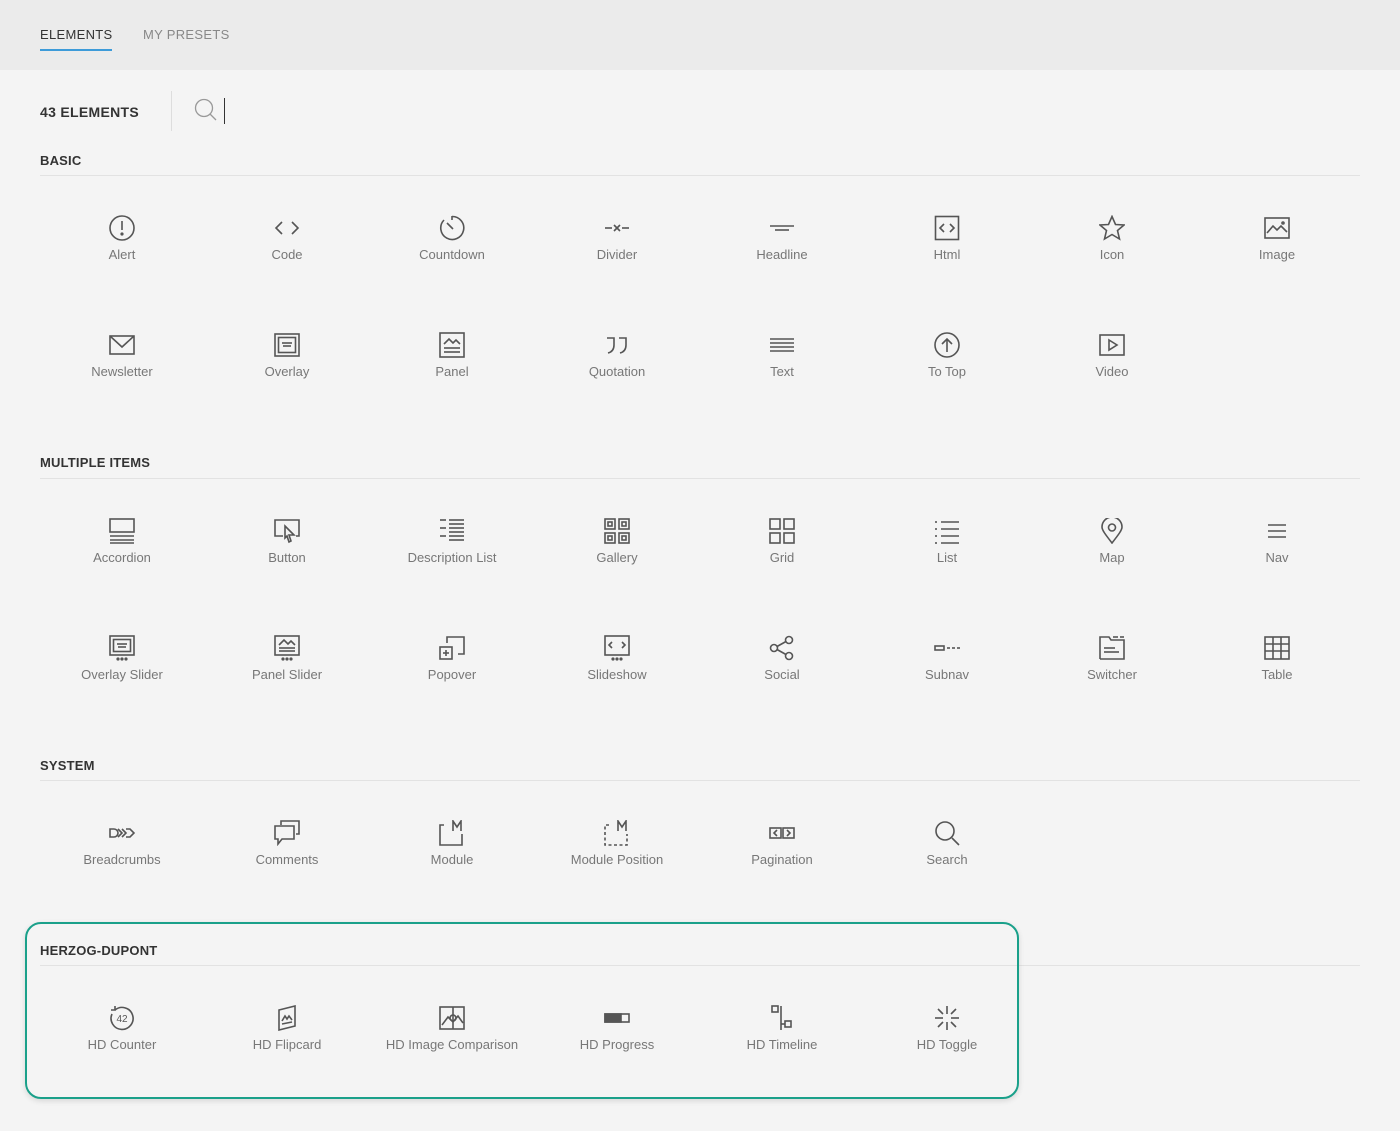 The width and height of the screenshot is (1400, 1131). What do you see at coordinates (947, 531) in the screenshot?
I see `list-icon` at bounding box center [947, 531].